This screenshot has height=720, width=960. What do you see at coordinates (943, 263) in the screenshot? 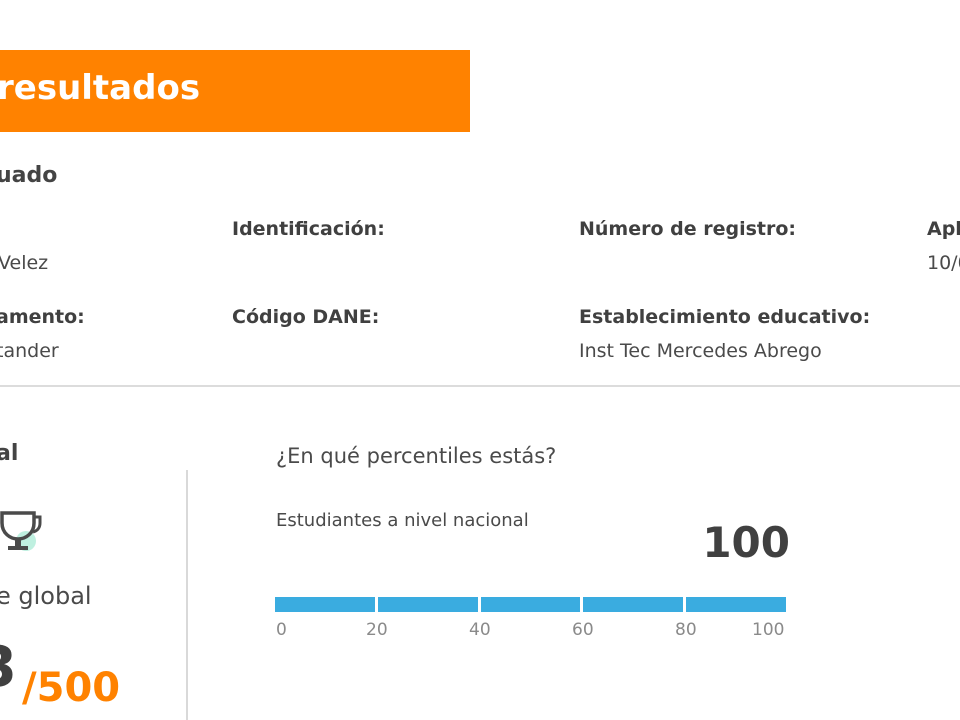
I see `application-date-value: 10/0` at bounding box center [943, 263].